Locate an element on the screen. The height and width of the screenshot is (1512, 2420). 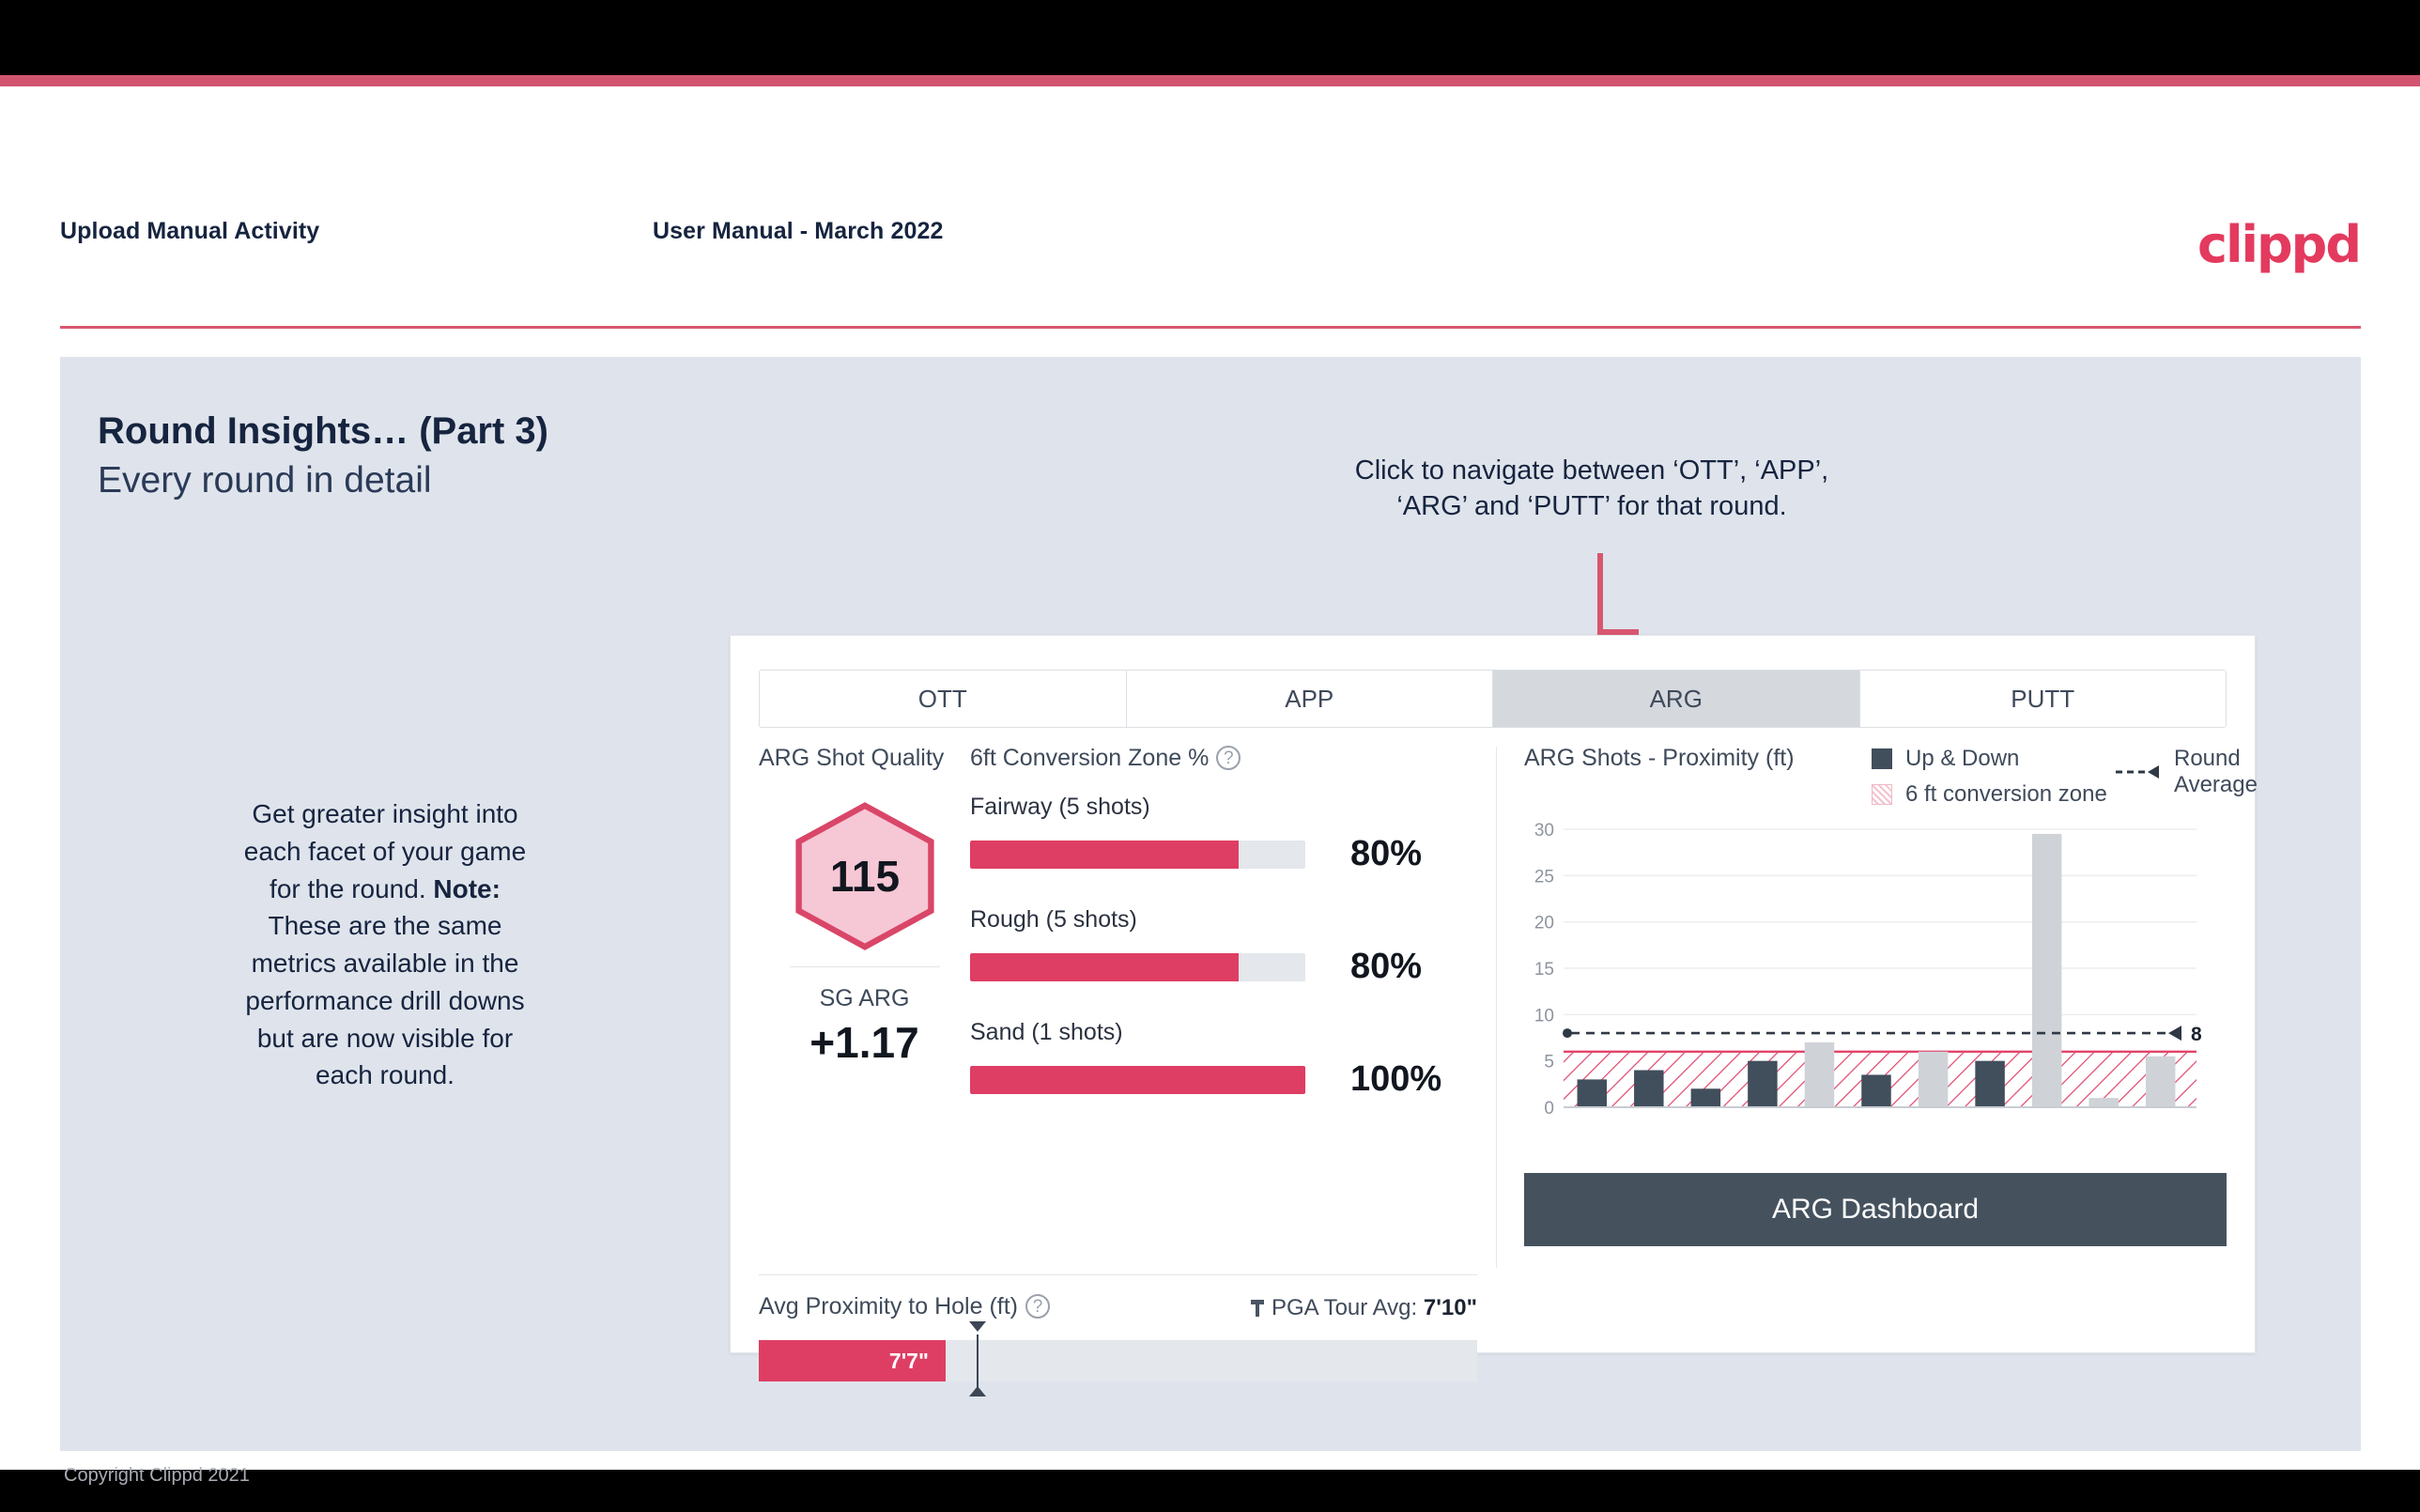
legend-item-up-and-down: Up & Down is located at coordinates (1945, 759).